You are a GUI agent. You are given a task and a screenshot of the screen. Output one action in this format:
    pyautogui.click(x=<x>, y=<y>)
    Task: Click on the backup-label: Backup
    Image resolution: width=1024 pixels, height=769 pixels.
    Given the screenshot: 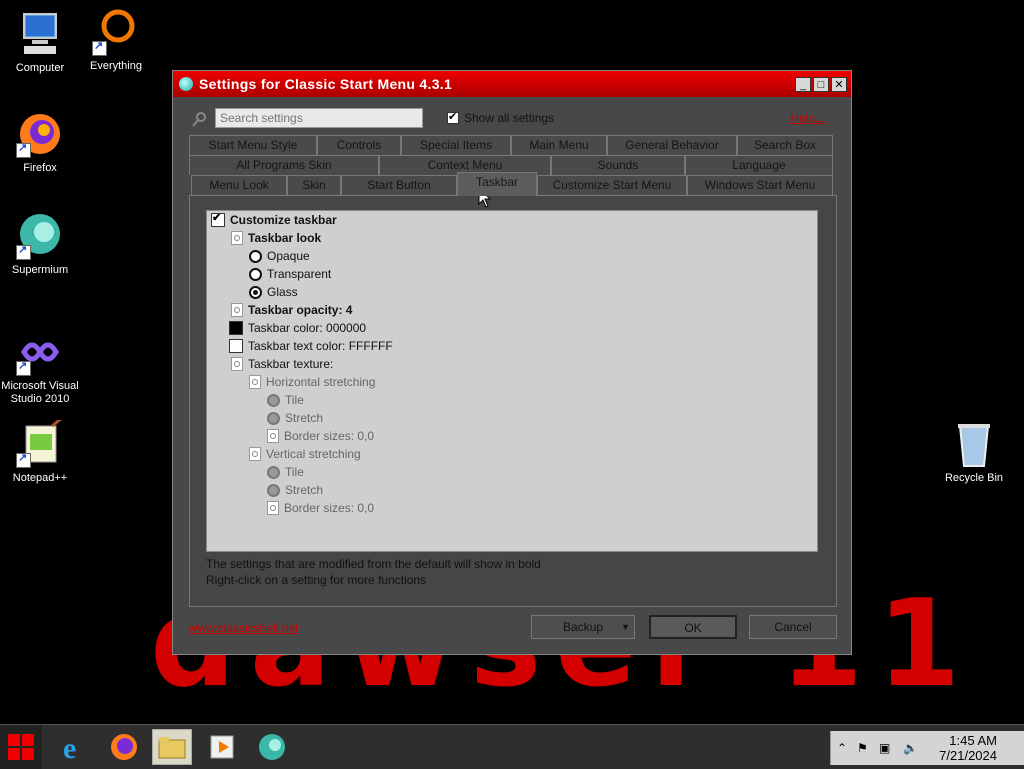 What is the action you would take?
    pyautogui.click(x=583, y=627)
    